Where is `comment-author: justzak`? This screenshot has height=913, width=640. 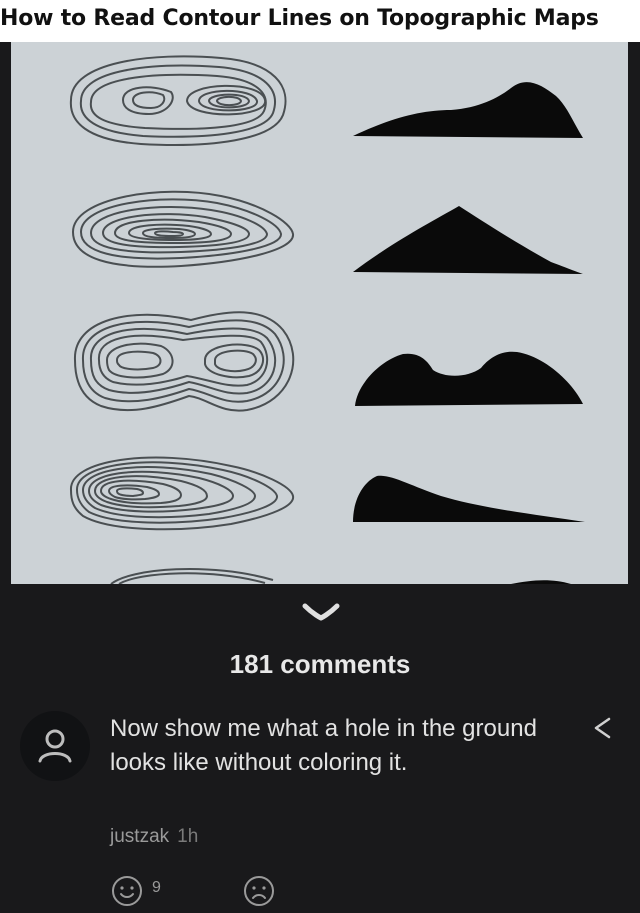
comment-author: justzak is located at coordinates (139, 836).